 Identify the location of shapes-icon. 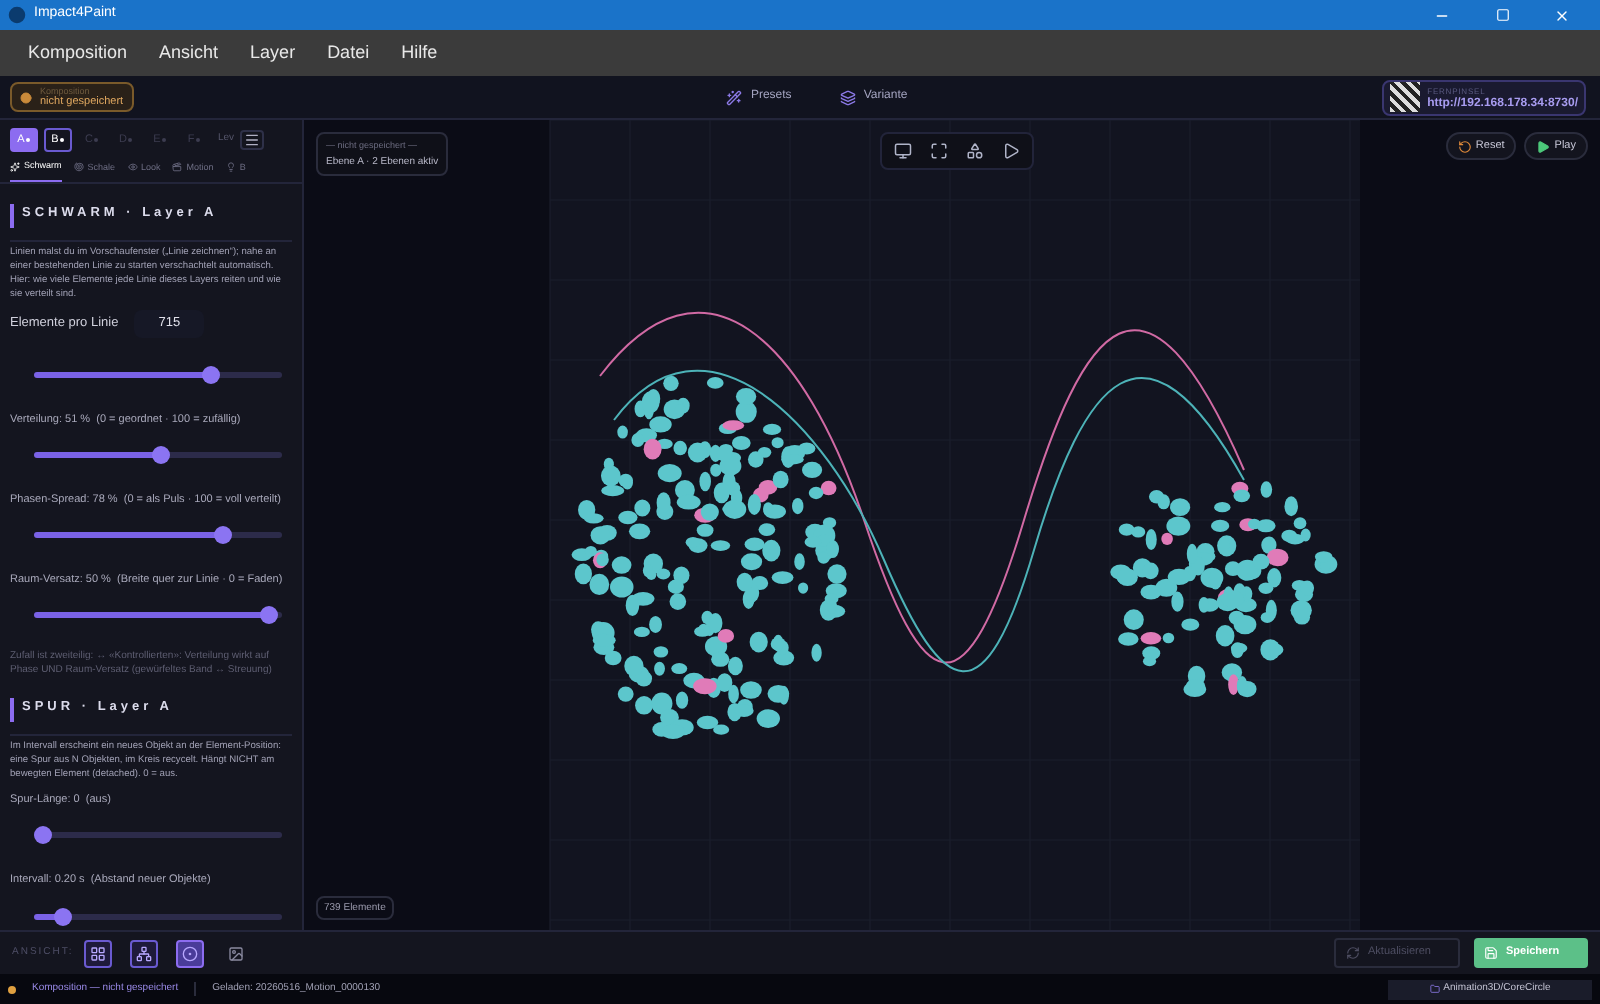
(975, 151).